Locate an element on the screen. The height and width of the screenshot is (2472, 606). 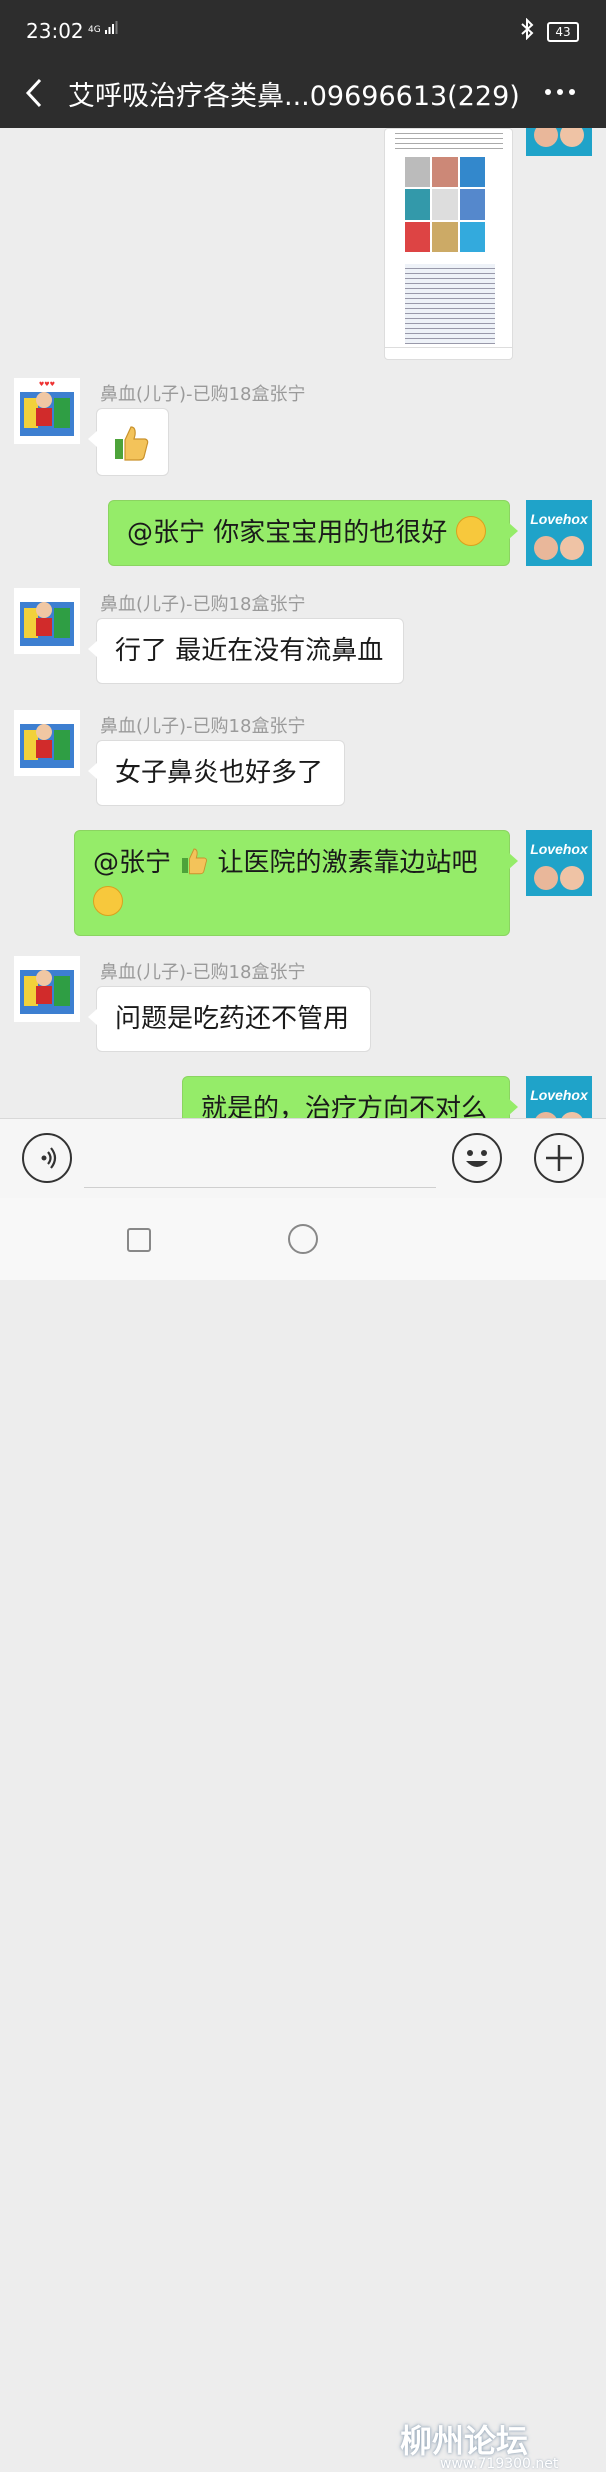
chat-header: 艾呼吸治疗各类鼻...09696613(229) is located at coordinates (303, 93).